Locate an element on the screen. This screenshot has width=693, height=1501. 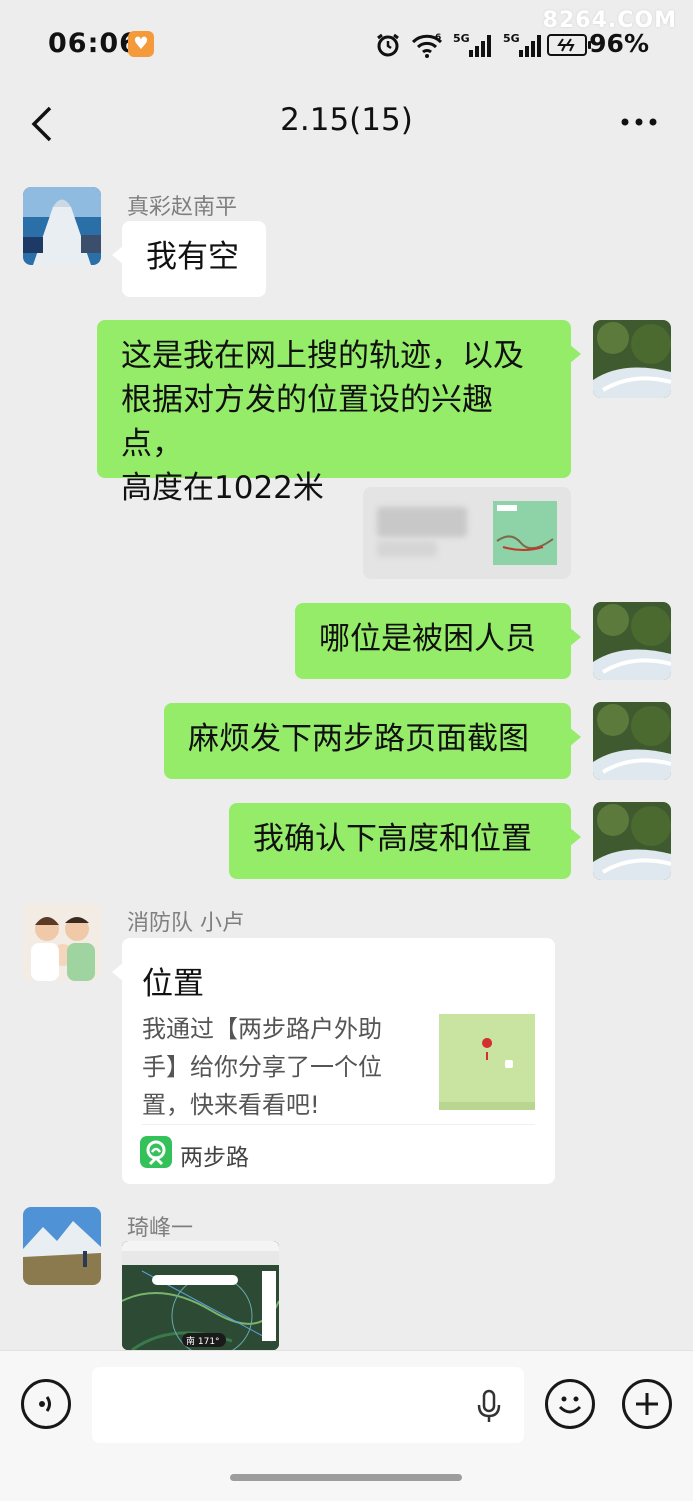
sender-name: 琦峰一 is located at coordinates (160, 1228).